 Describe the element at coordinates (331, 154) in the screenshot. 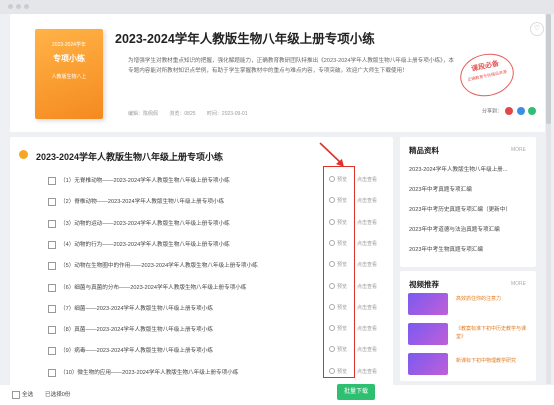

I see `arrow-annotation-icon` at that location.